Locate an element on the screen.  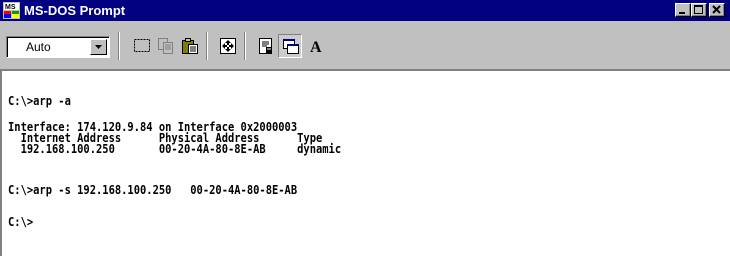
font-button: A is located at coordinates (316, 46).